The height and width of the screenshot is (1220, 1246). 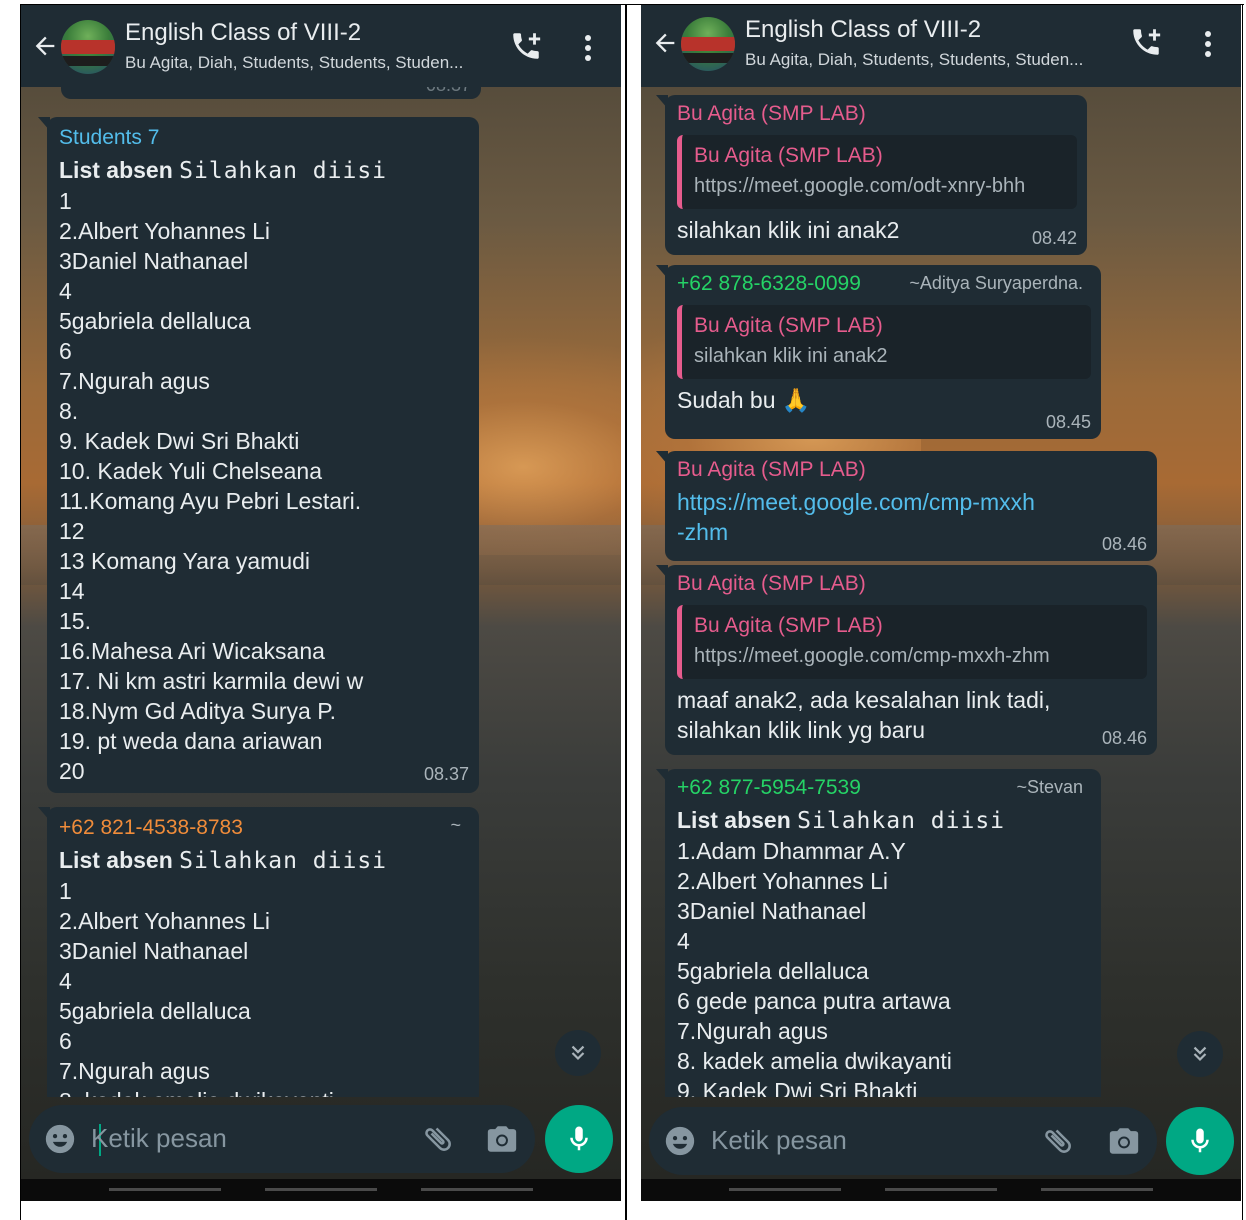 What do you see at coordinates (210, 501) in the screenshot?
I see `list-item: 11.Komang Ayu Pebri Lestari.` at bounding box center [210, 501].